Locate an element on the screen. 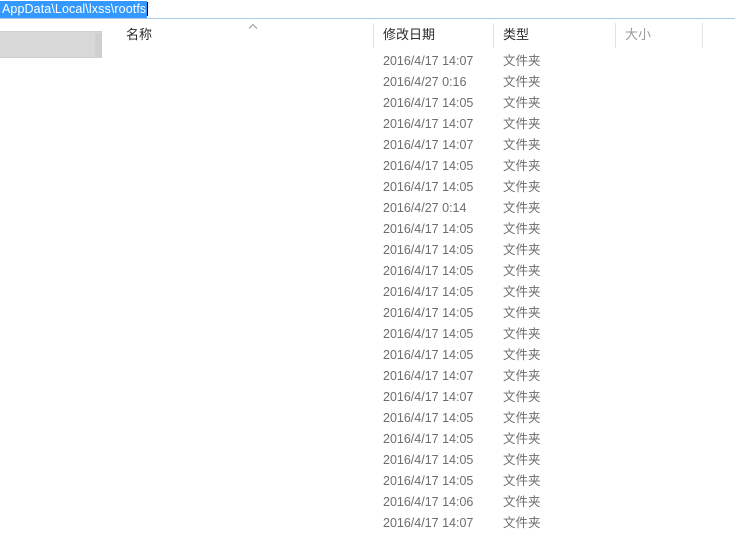  address-selected-text: AppData\Local\lxss\rootfs is located at coordinates (74, 9).